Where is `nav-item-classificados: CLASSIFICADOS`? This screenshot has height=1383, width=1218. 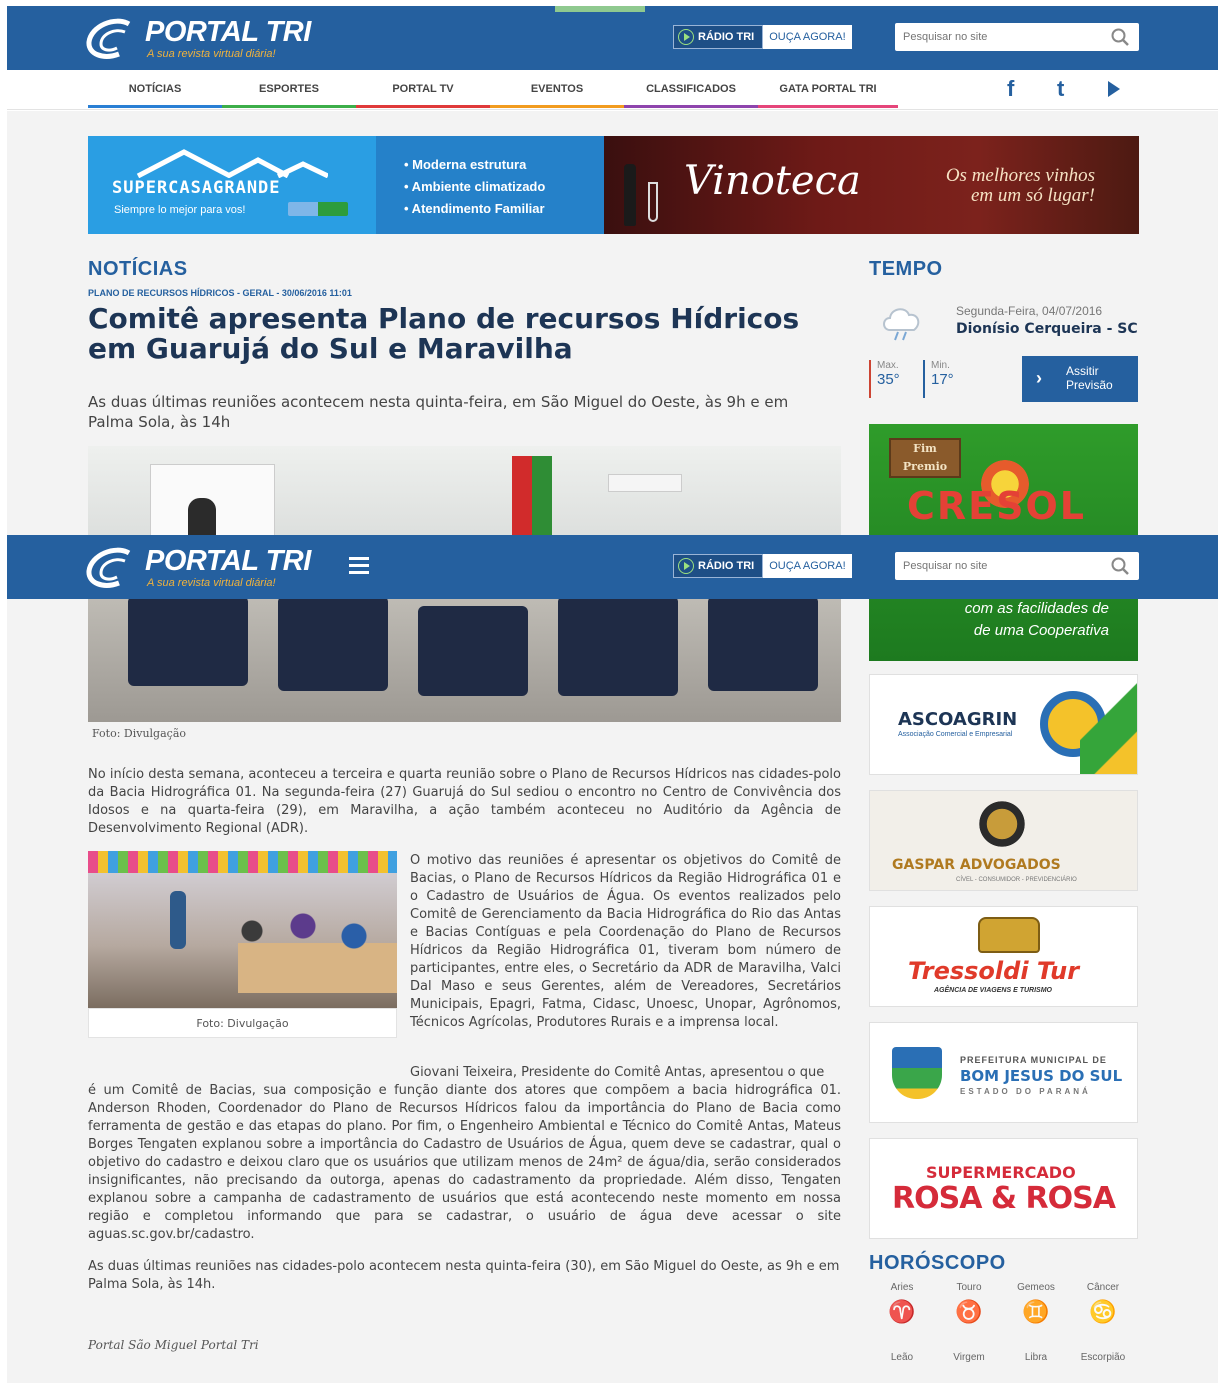 nav-item-classificados: CLASSIFICADOS is located at coordinates (691, 89).